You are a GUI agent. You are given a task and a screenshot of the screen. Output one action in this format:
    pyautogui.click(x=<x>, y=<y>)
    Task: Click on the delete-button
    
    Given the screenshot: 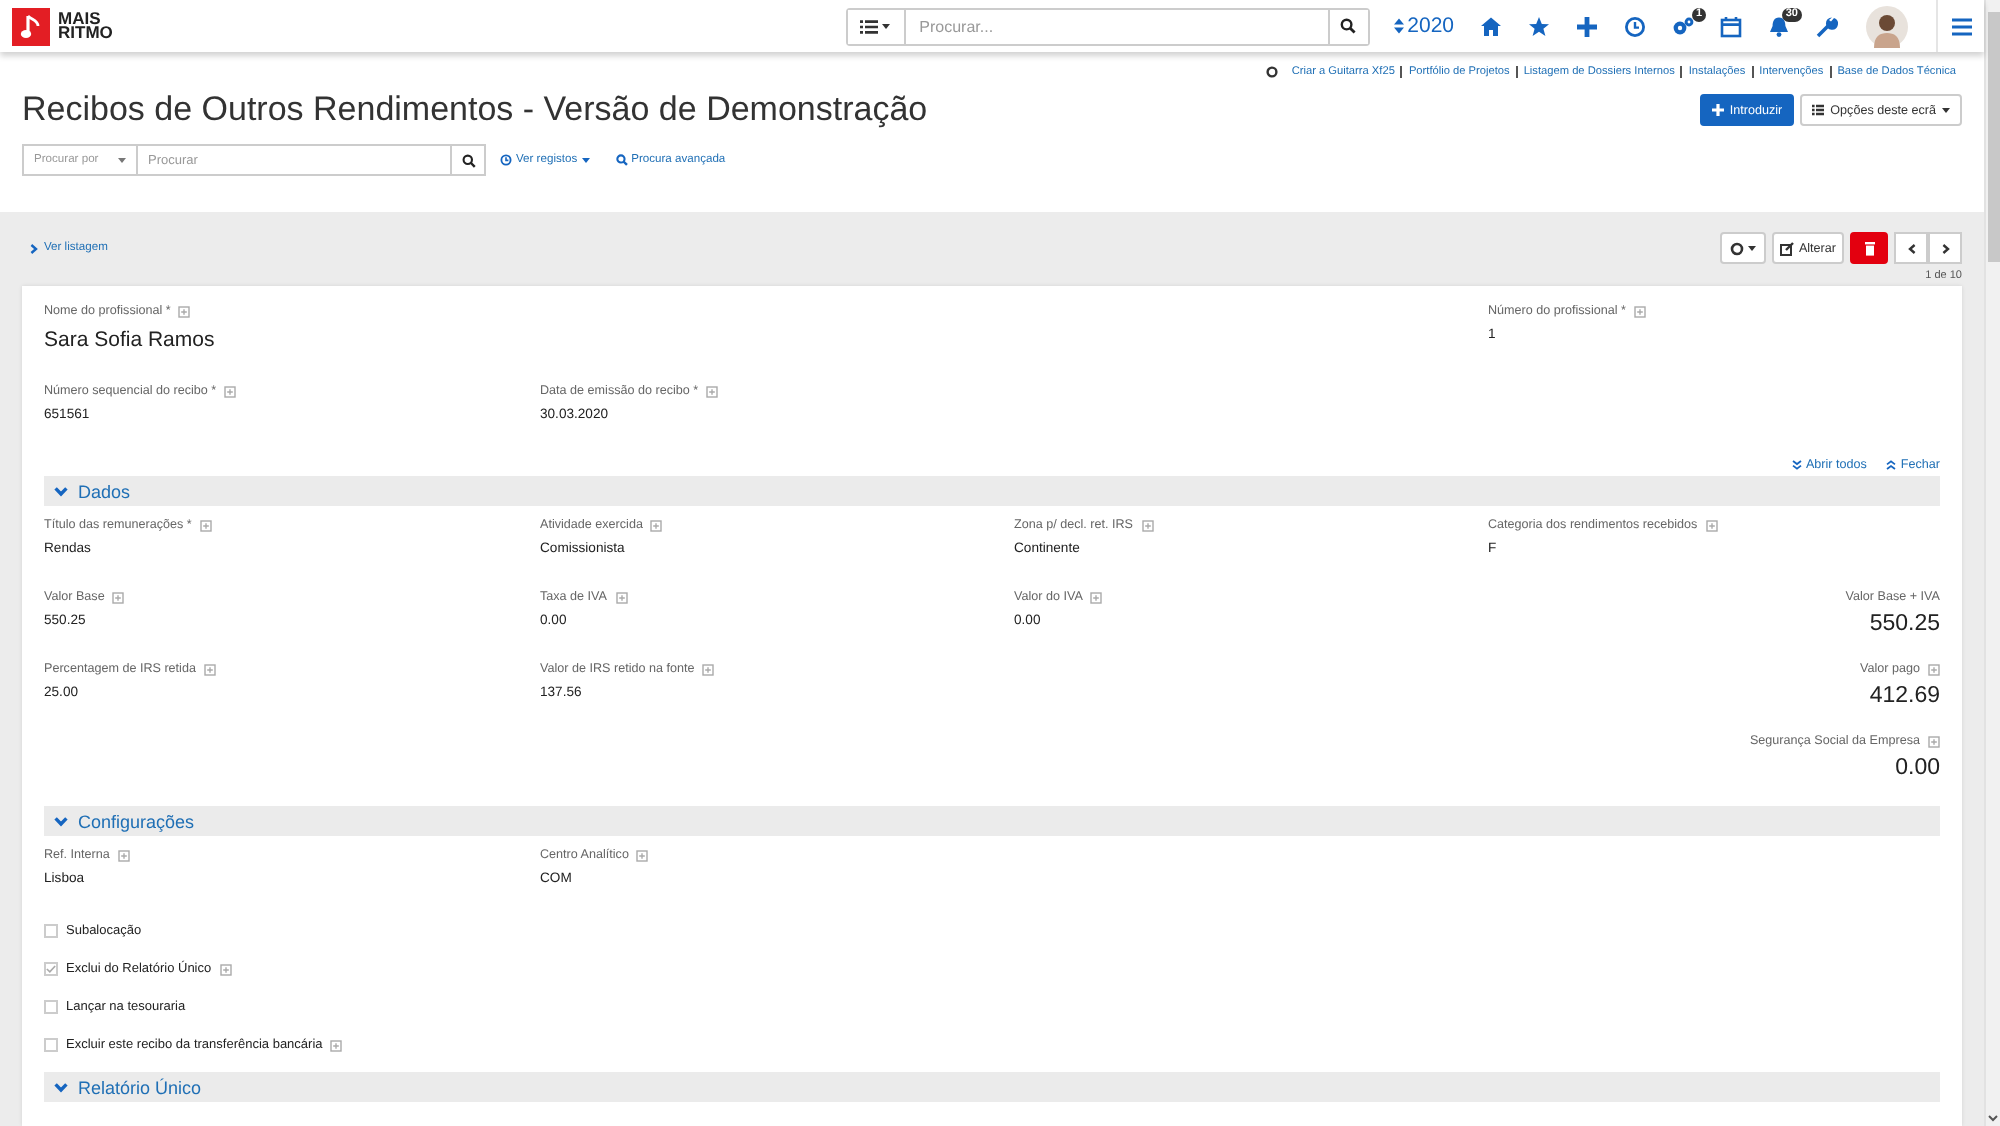 What is the action you would take?
    pyautogui.click(x=1869, y=248)
    